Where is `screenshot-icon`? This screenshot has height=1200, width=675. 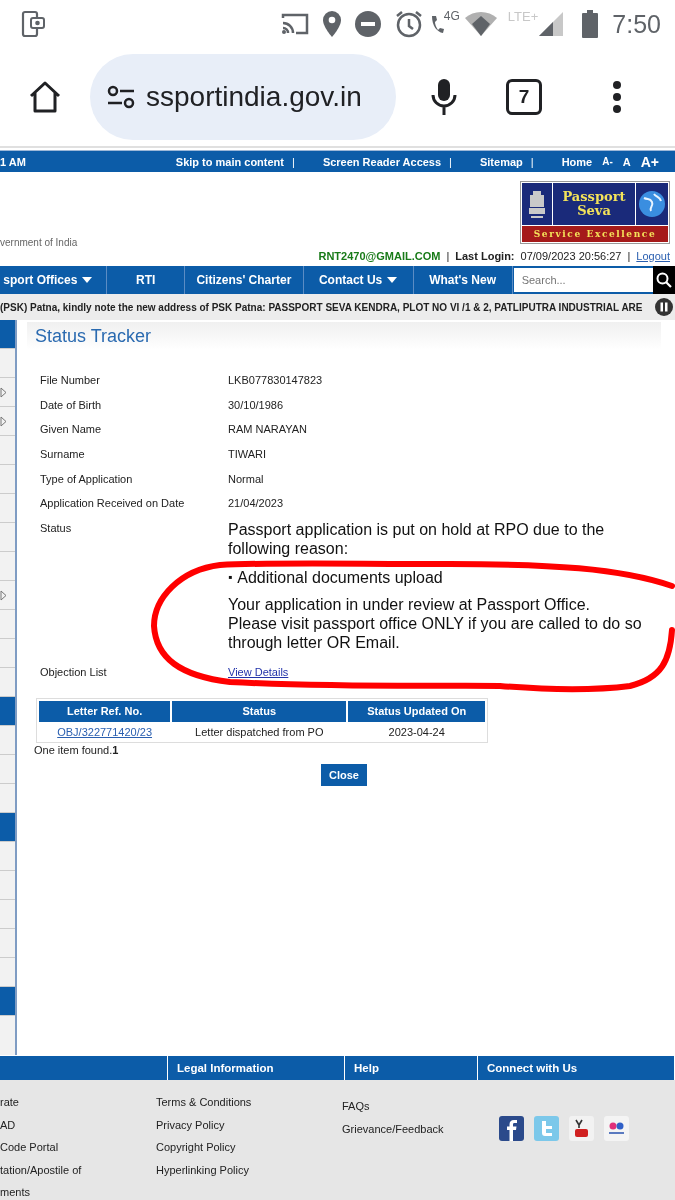
screenshot-icon is located at coordinates (34, 24).